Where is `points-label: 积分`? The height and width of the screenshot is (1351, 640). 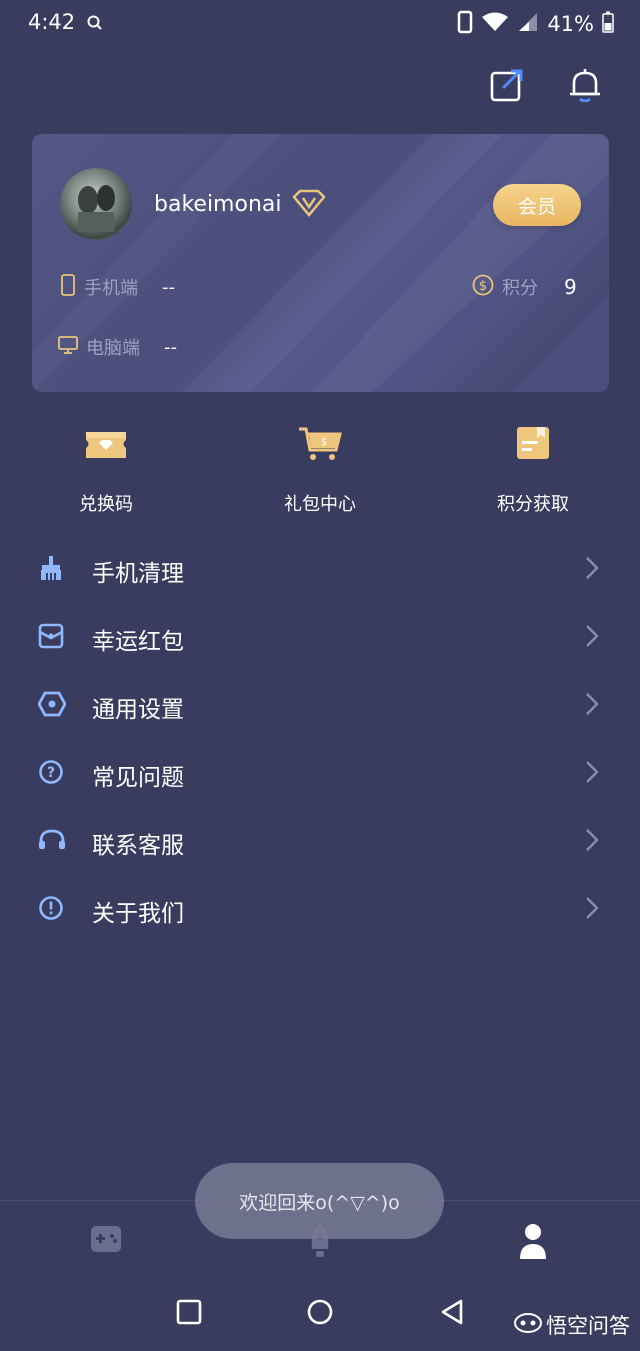 points-label: 积分 is located at coordinates (520, 288).